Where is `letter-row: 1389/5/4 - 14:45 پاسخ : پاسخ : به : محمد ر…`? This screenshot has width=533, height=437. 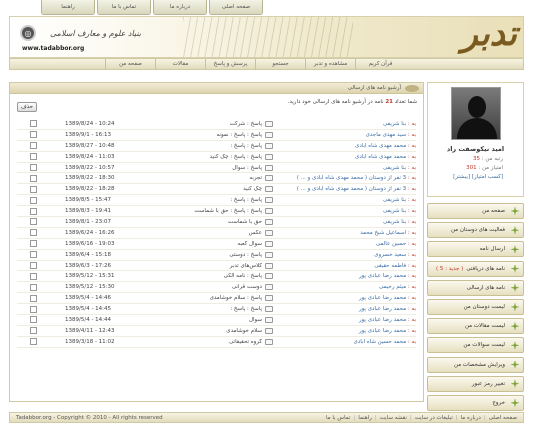
letter-row: 1389/5/4 - 14:45 پاسخ : پاسخ : به : محمد ر… is located at coordinates (216, 310).